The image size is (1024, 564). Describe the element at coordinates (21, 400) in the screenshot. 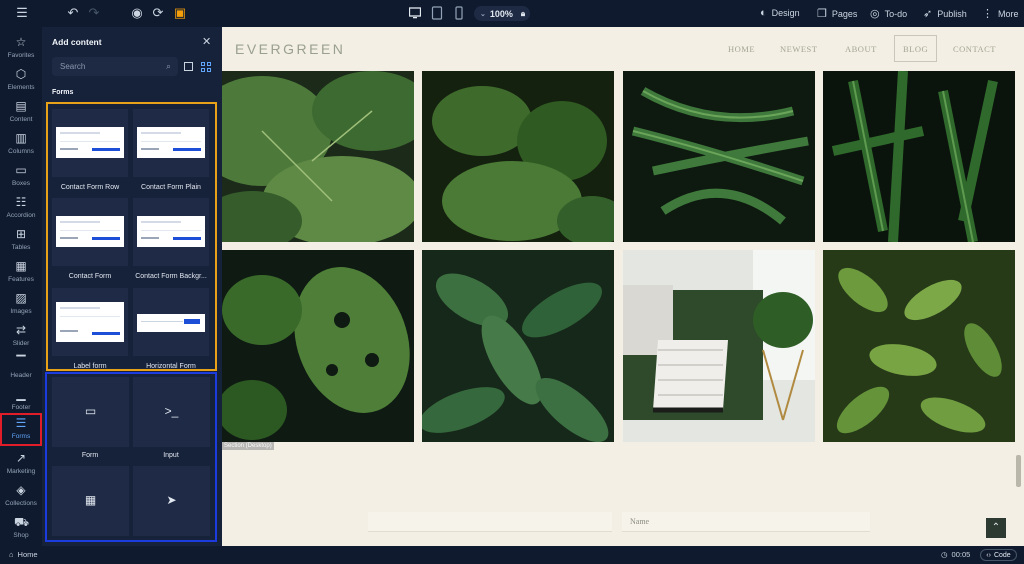

I see `rail-item-footer: ▁ Footer` at that location.